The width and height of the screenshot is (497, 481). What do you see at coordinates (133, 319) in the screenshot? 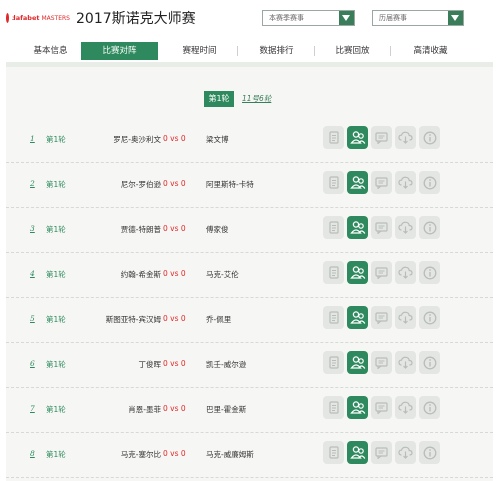
I see `player1-name: 斯图亚特-宾汉姆` at bounding box center [133, 319].